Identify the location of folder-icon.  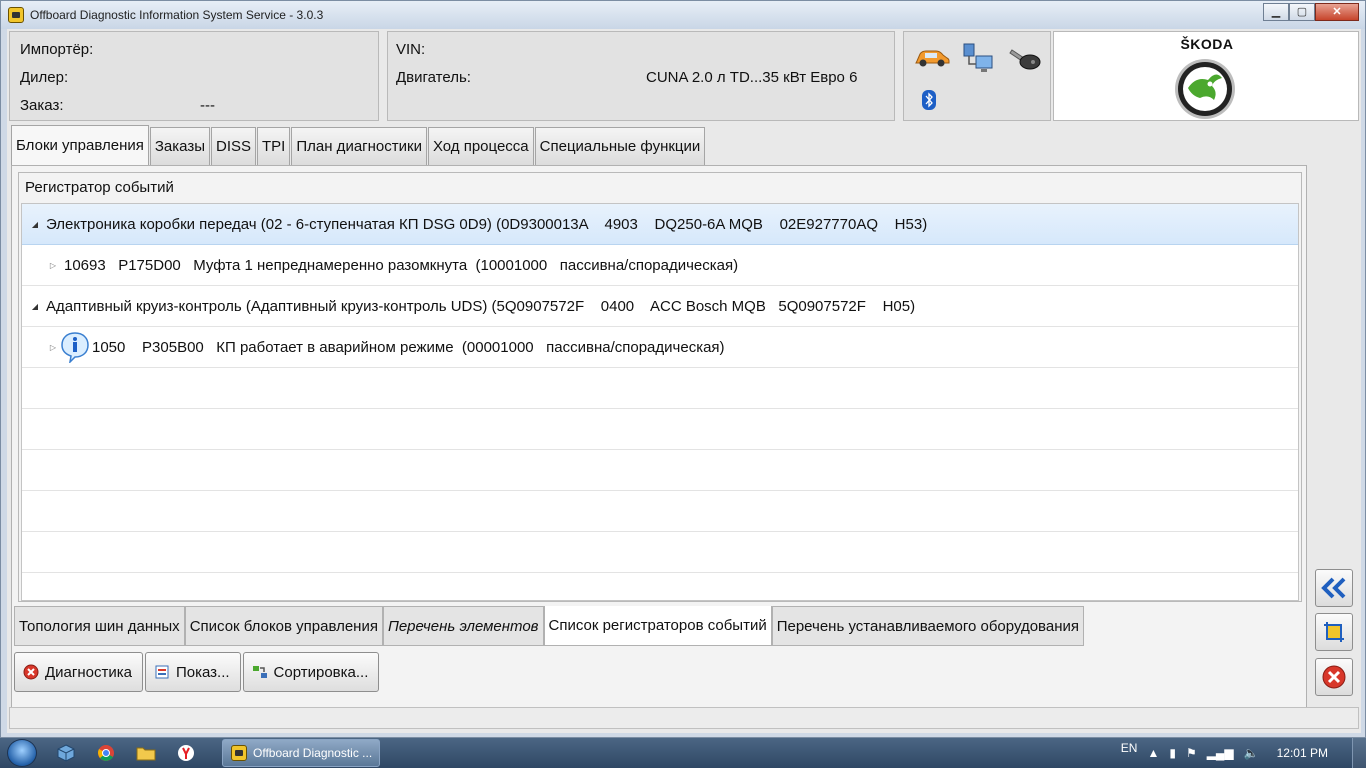
(146, 753).